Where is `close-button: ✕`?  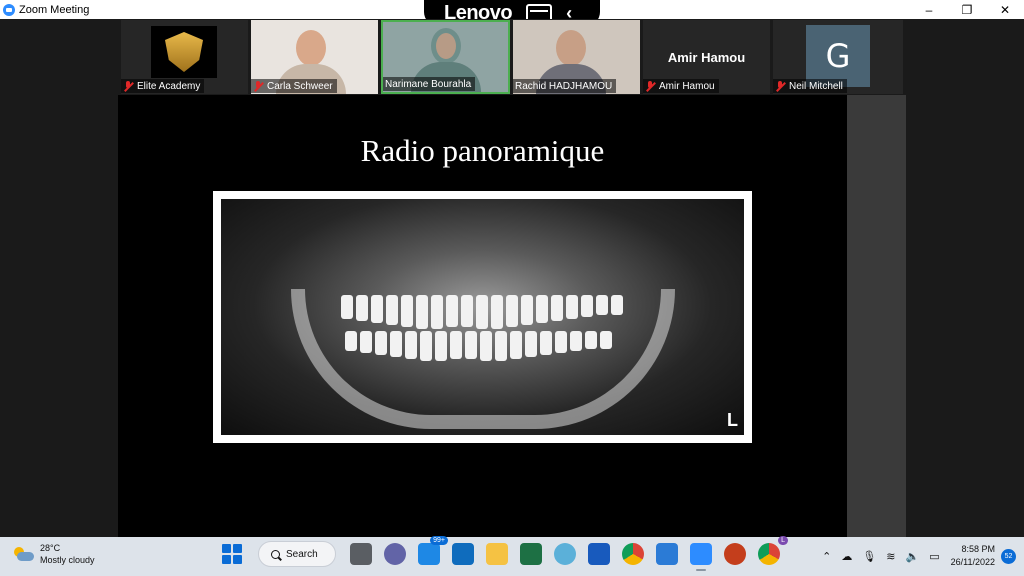
close-button: ✕ is located at coordinates (1005, 9).